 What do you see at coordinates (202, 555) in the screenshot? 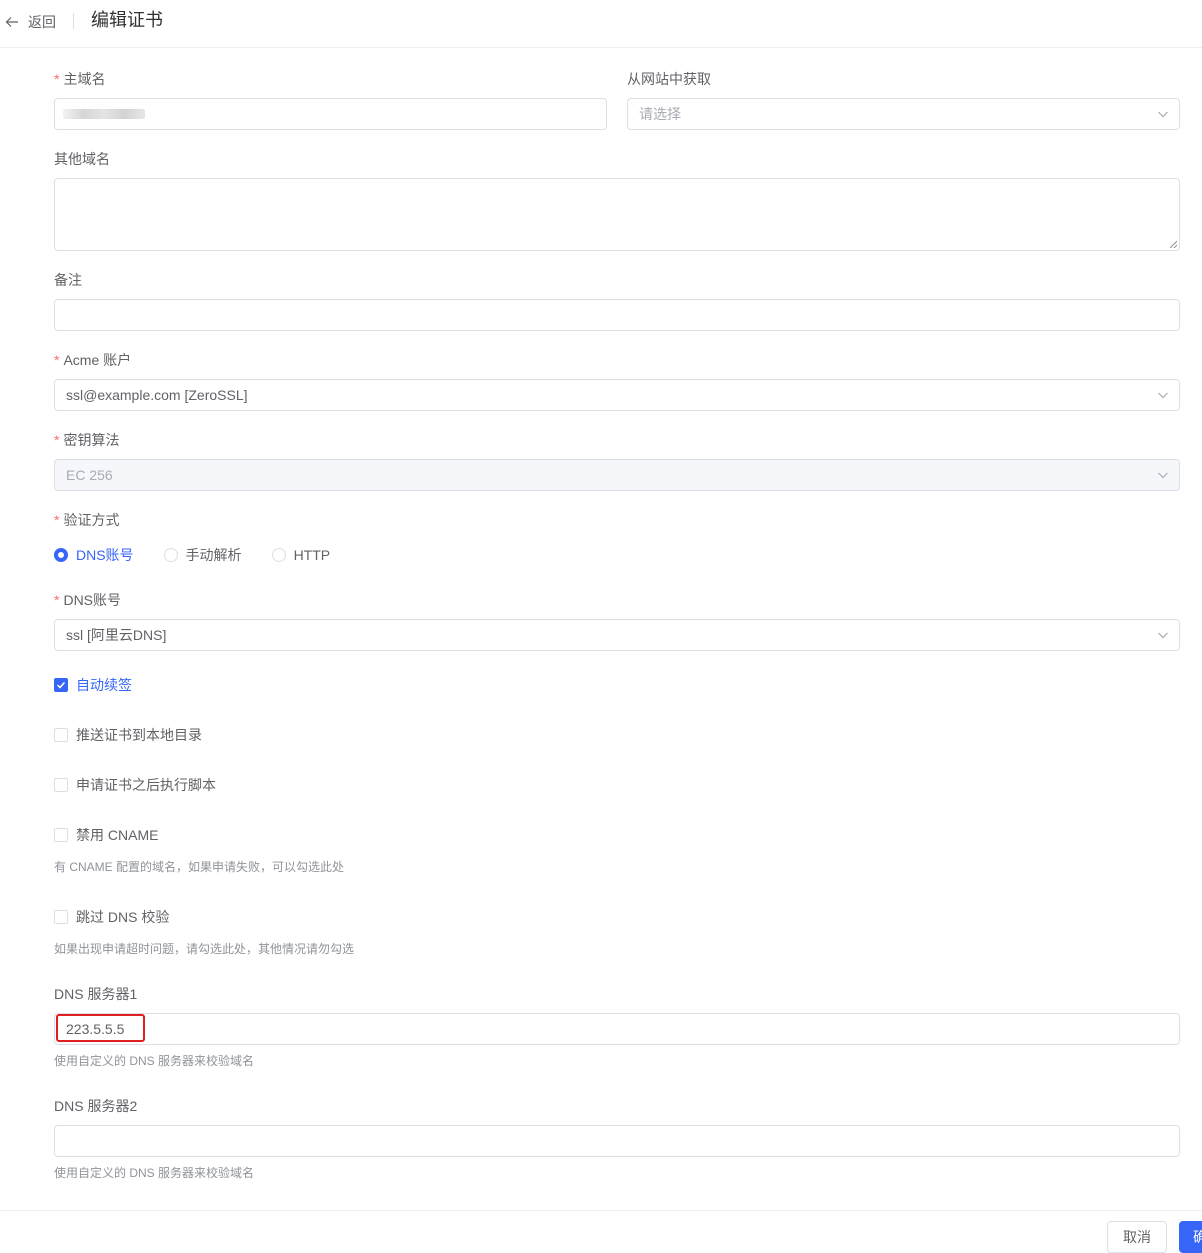
I see `radio-manual-resolve: 手动解析` at bounding box center [202, 555].